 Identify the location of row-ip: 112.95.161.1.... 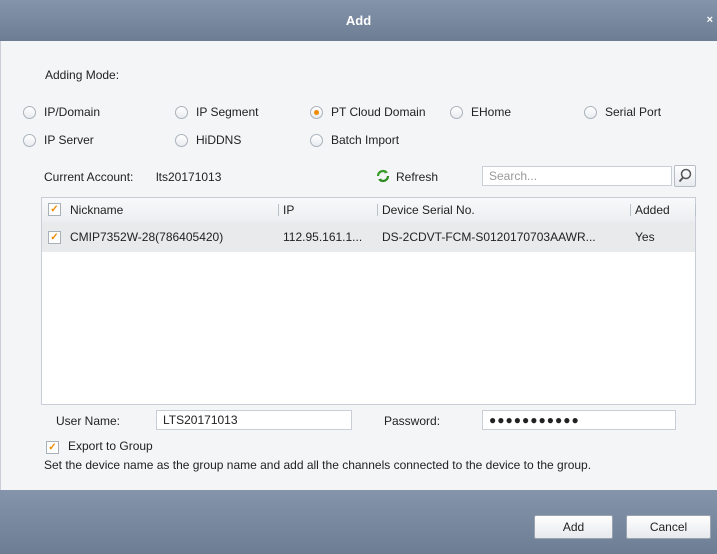
(323, 237).